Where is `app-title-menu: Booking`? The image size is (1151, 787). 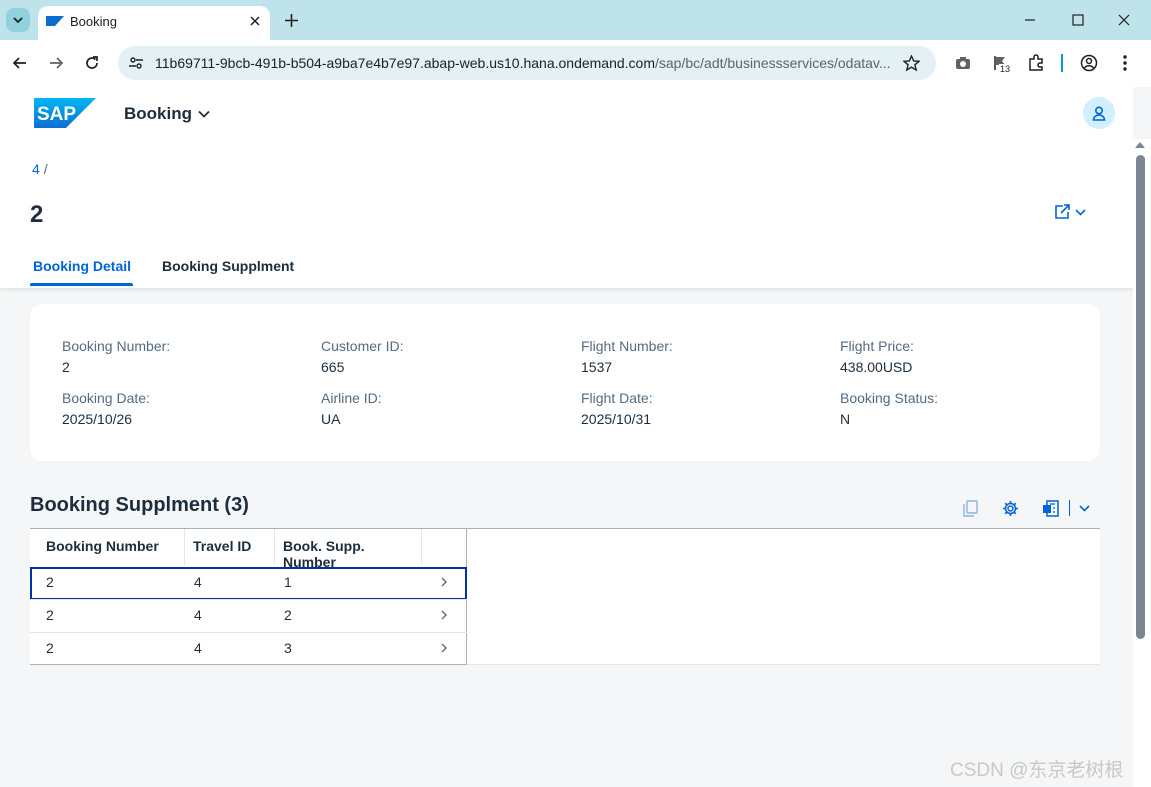
app-title-menu: Booking is located at coordinates (167, 114).